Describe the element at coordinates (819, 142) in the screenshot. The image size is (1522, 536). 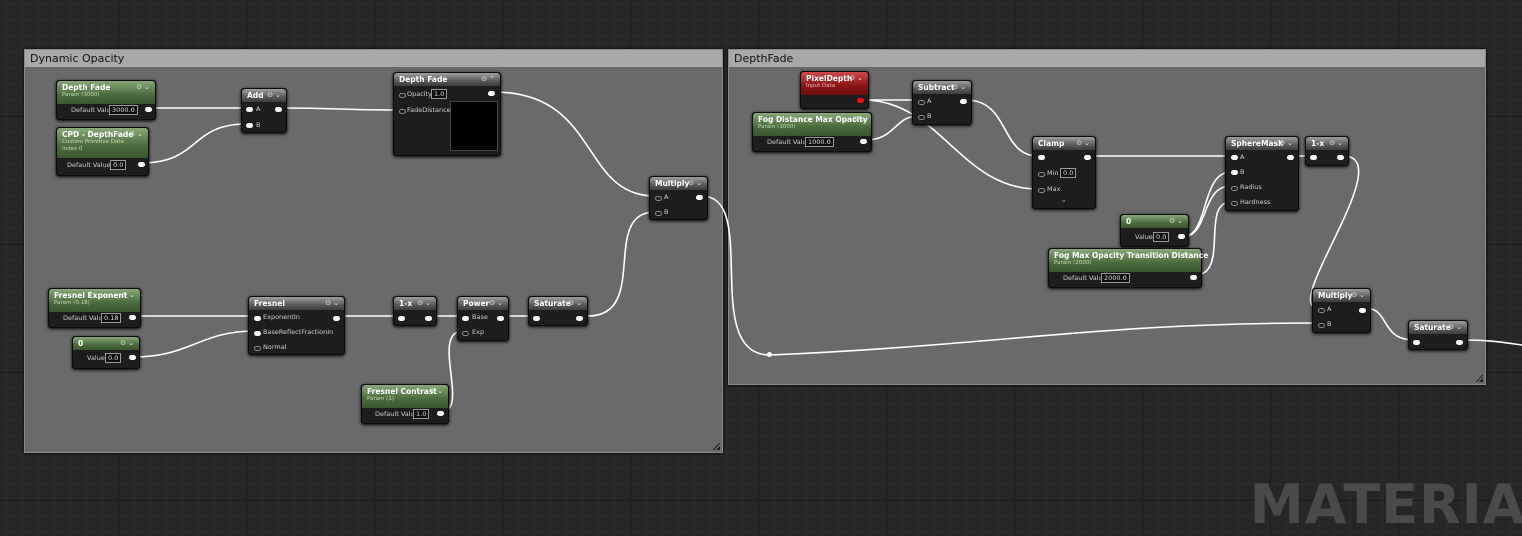
I see `value-field: 1000.0` at that location.